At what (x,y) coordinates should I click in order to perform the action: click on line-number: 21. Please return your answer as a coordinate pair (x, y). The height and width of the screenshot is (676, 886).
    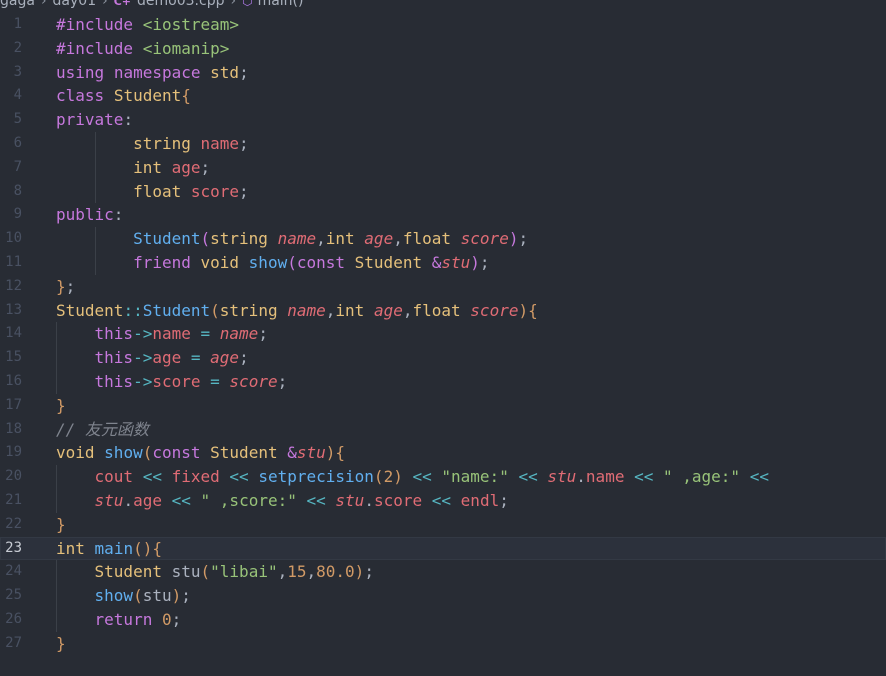
    Looking at the image, I should click on (13, 499).